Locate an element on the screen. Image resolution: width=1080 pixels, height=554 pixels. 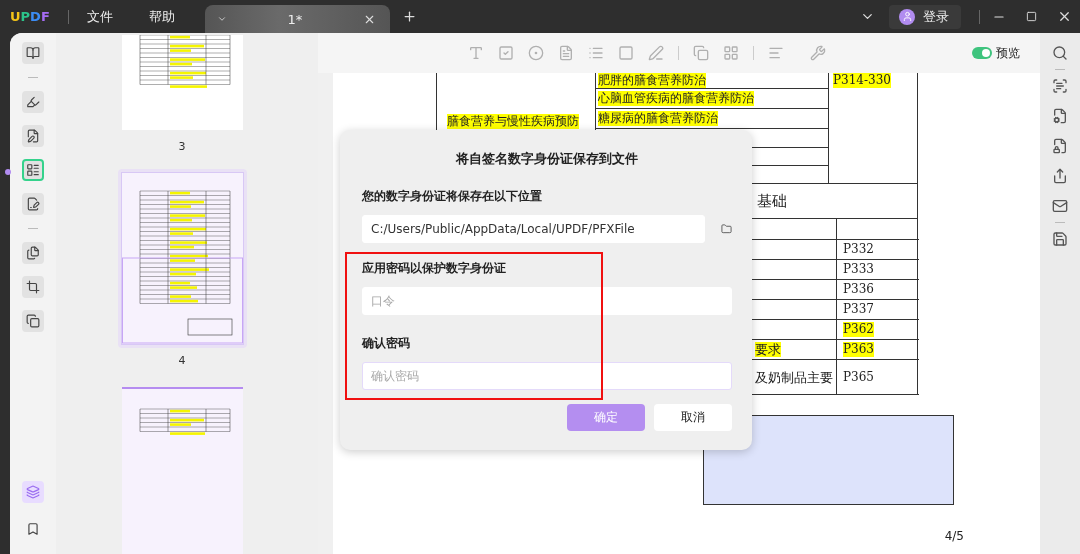
field-label: 确认密码 is located at coordinates (386, 343).